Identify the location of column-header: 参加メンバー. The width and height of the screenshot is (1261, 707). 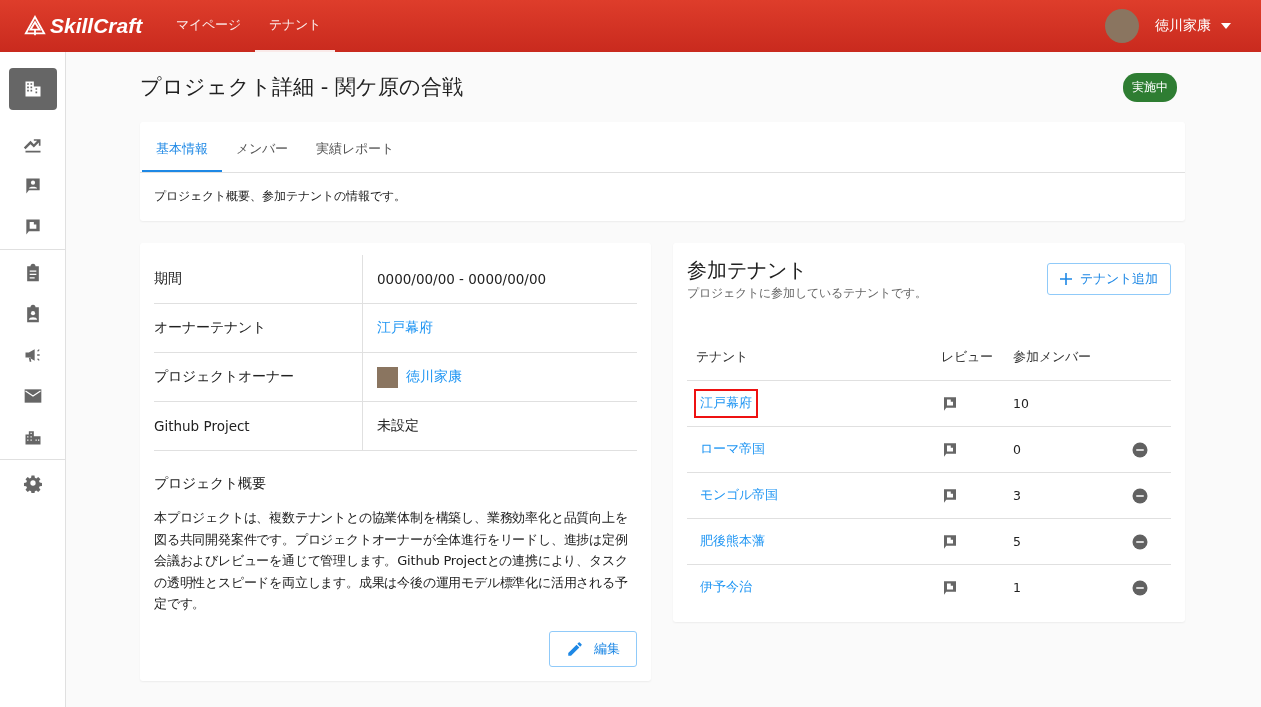
(1052, 357).